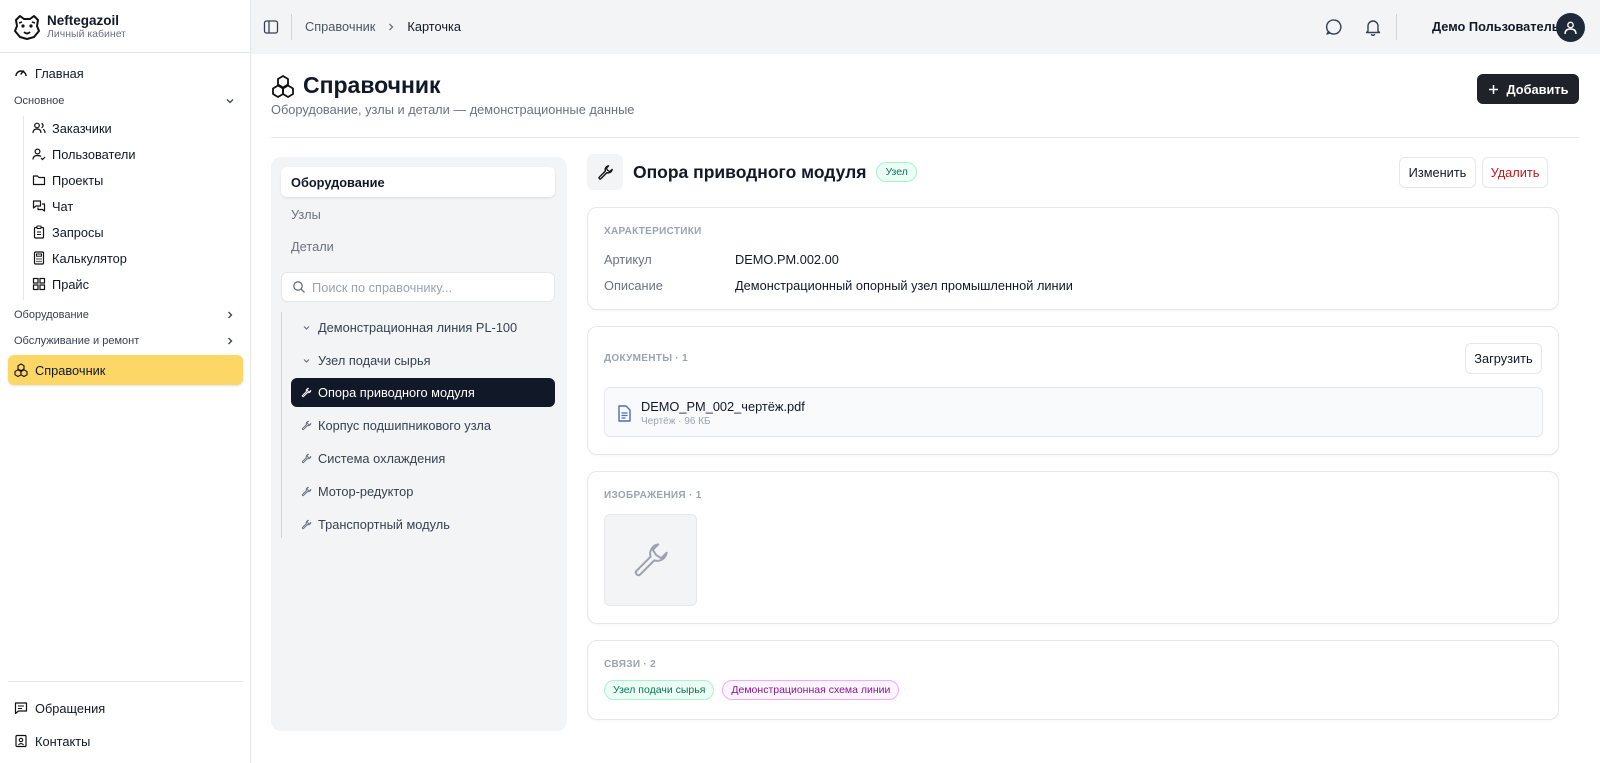 The image size is (1600, 763). Describe the element at coordinates (27, 27) in the screenshot. I see `brand-logo-icon` at that location.